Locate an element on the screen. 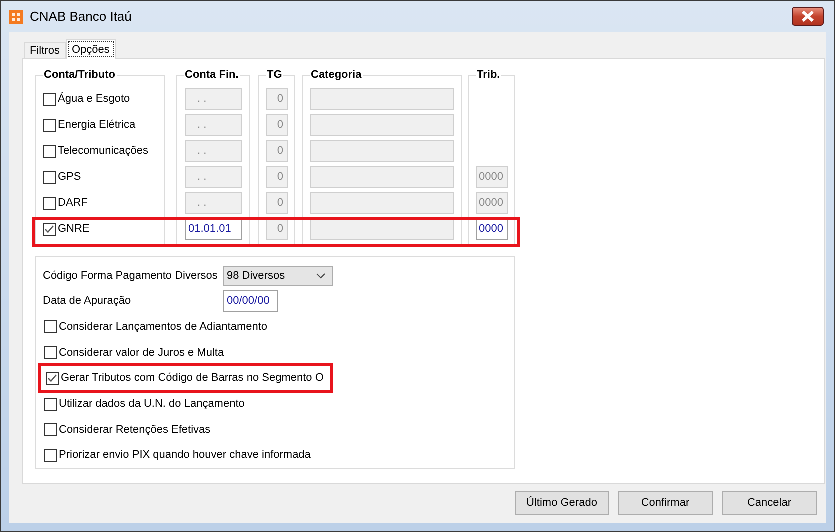  checkbox-label: GNRE is located at coordinates (74, 229).